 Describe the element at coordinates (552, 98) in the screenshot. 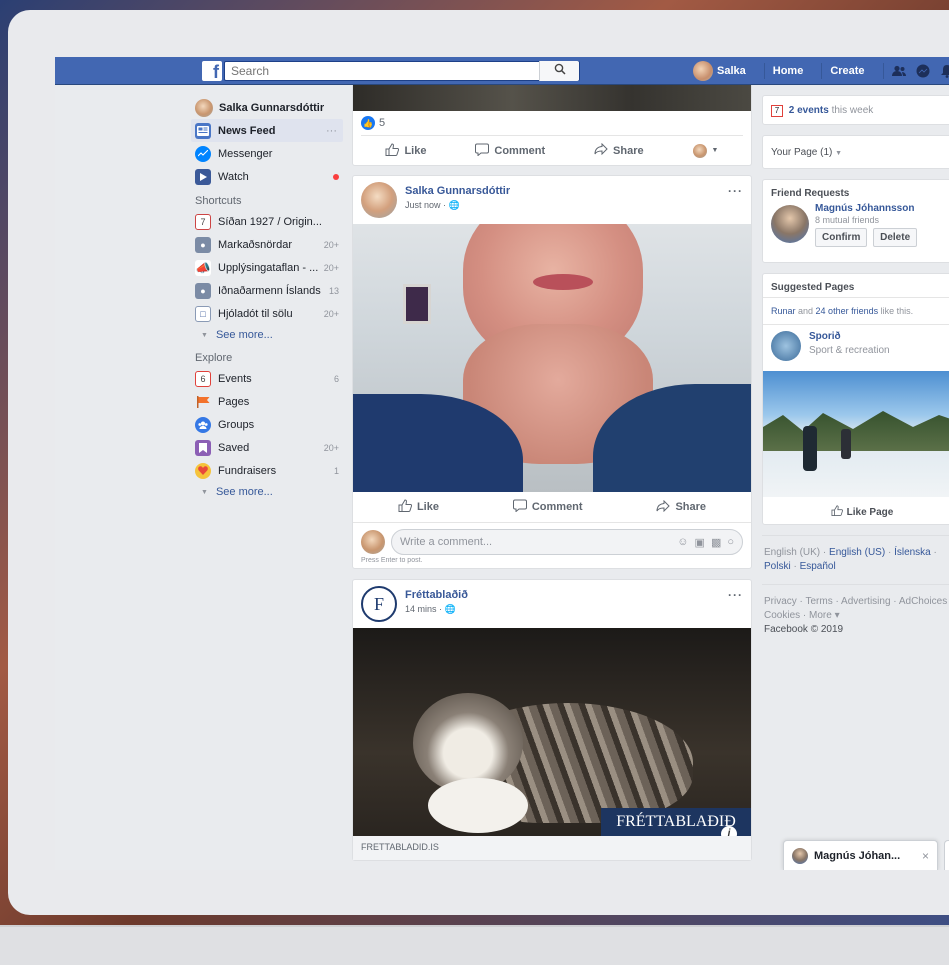

I see `post-image` at that location.